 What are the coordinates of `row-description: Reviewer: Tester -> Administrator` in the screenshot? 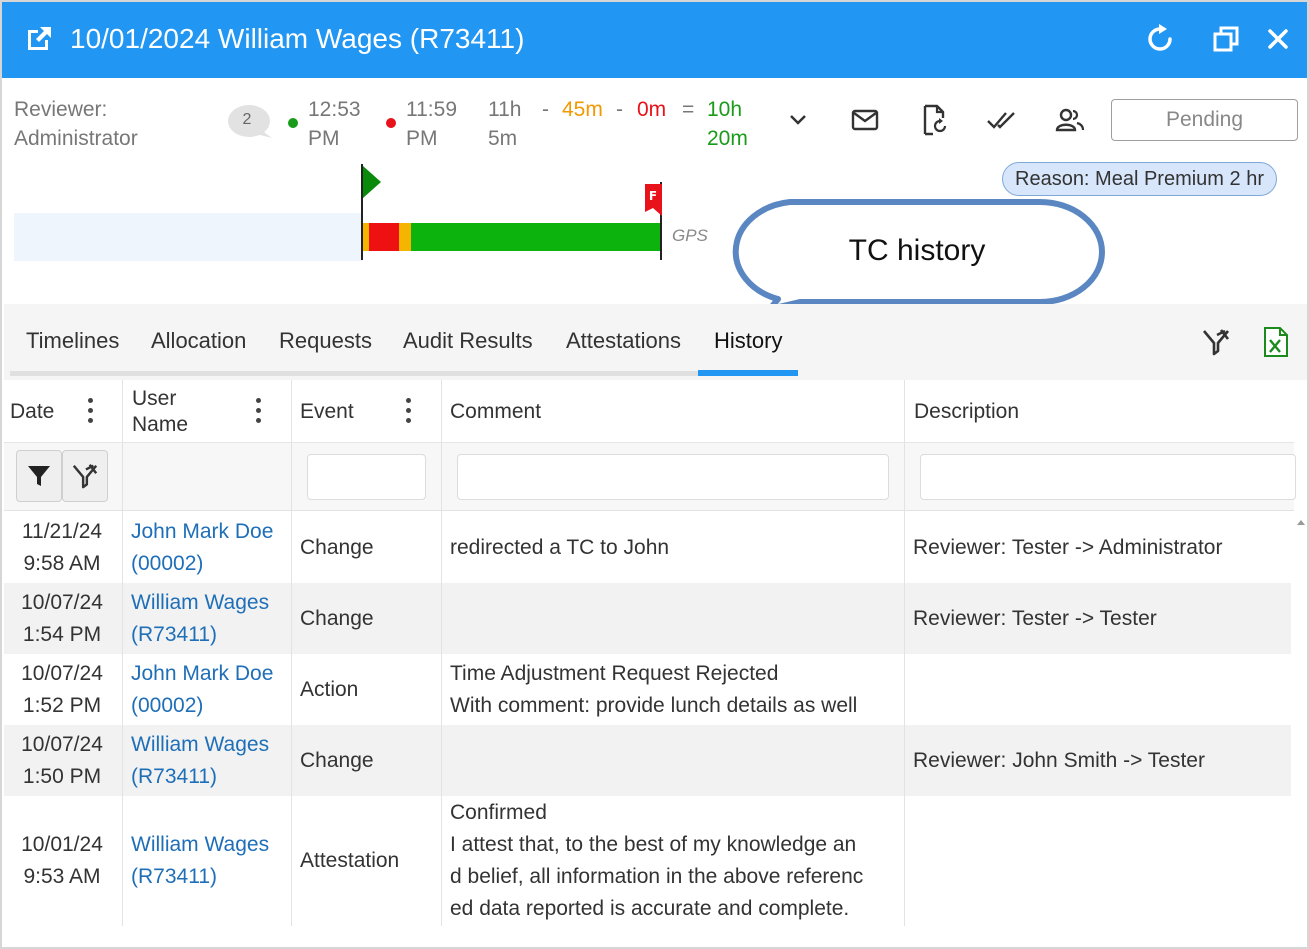 It's located at (1068, 547).